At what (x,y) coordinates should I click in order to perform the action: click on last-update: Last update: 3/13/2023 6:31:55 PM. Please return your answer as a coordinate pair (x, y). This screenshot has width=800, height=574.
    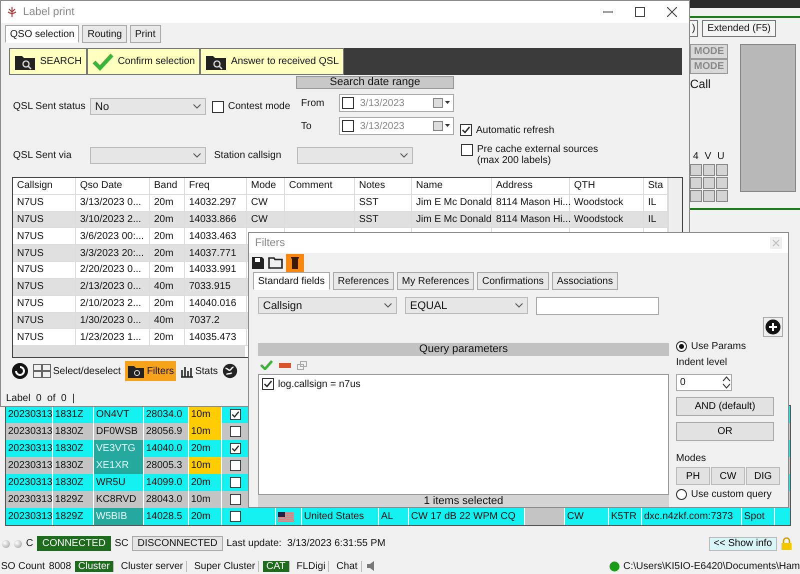
    Looking at the image, I should click on (306, 544).